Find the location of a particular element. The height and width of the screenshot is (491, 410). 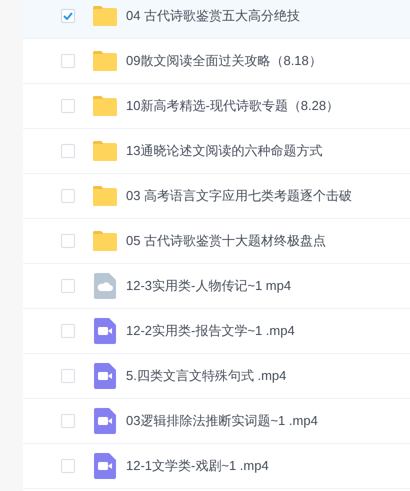

file-name: 05 古代诗歌鉴赏十大题材终极盘点 is located at coordinates (226, 241).